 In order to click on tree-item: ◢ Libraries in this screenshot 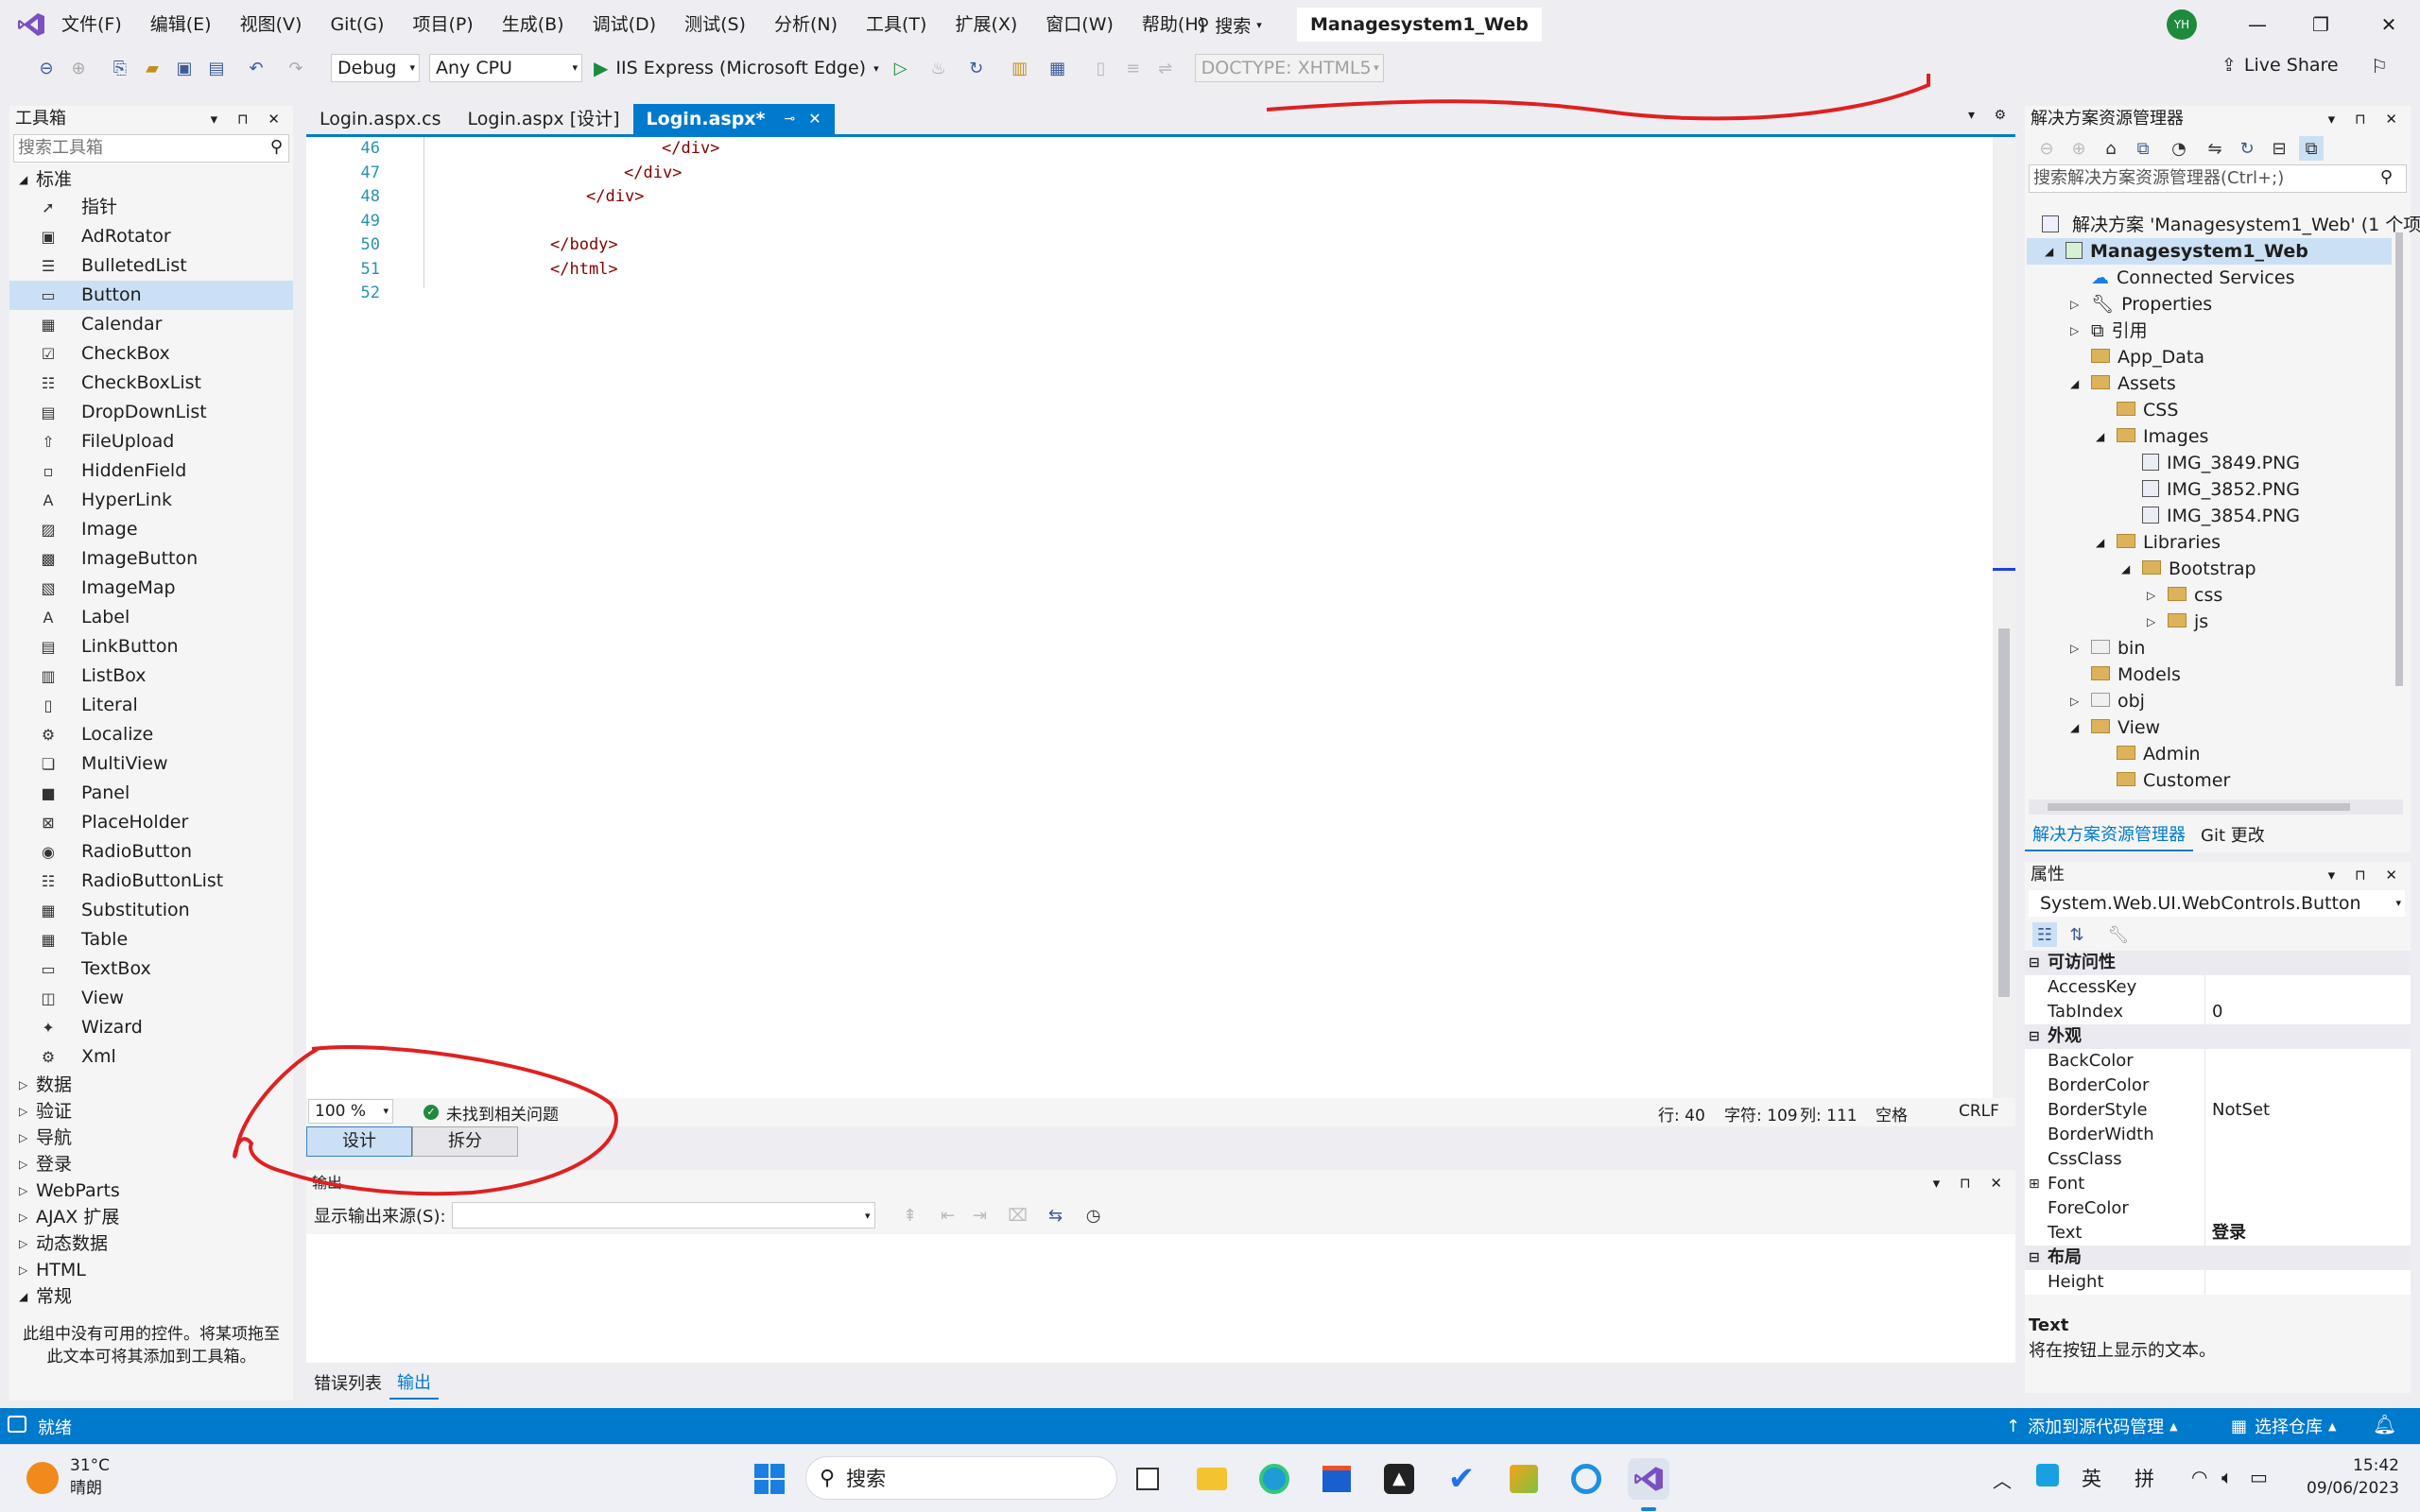, I will do `click(2210, 542)`.